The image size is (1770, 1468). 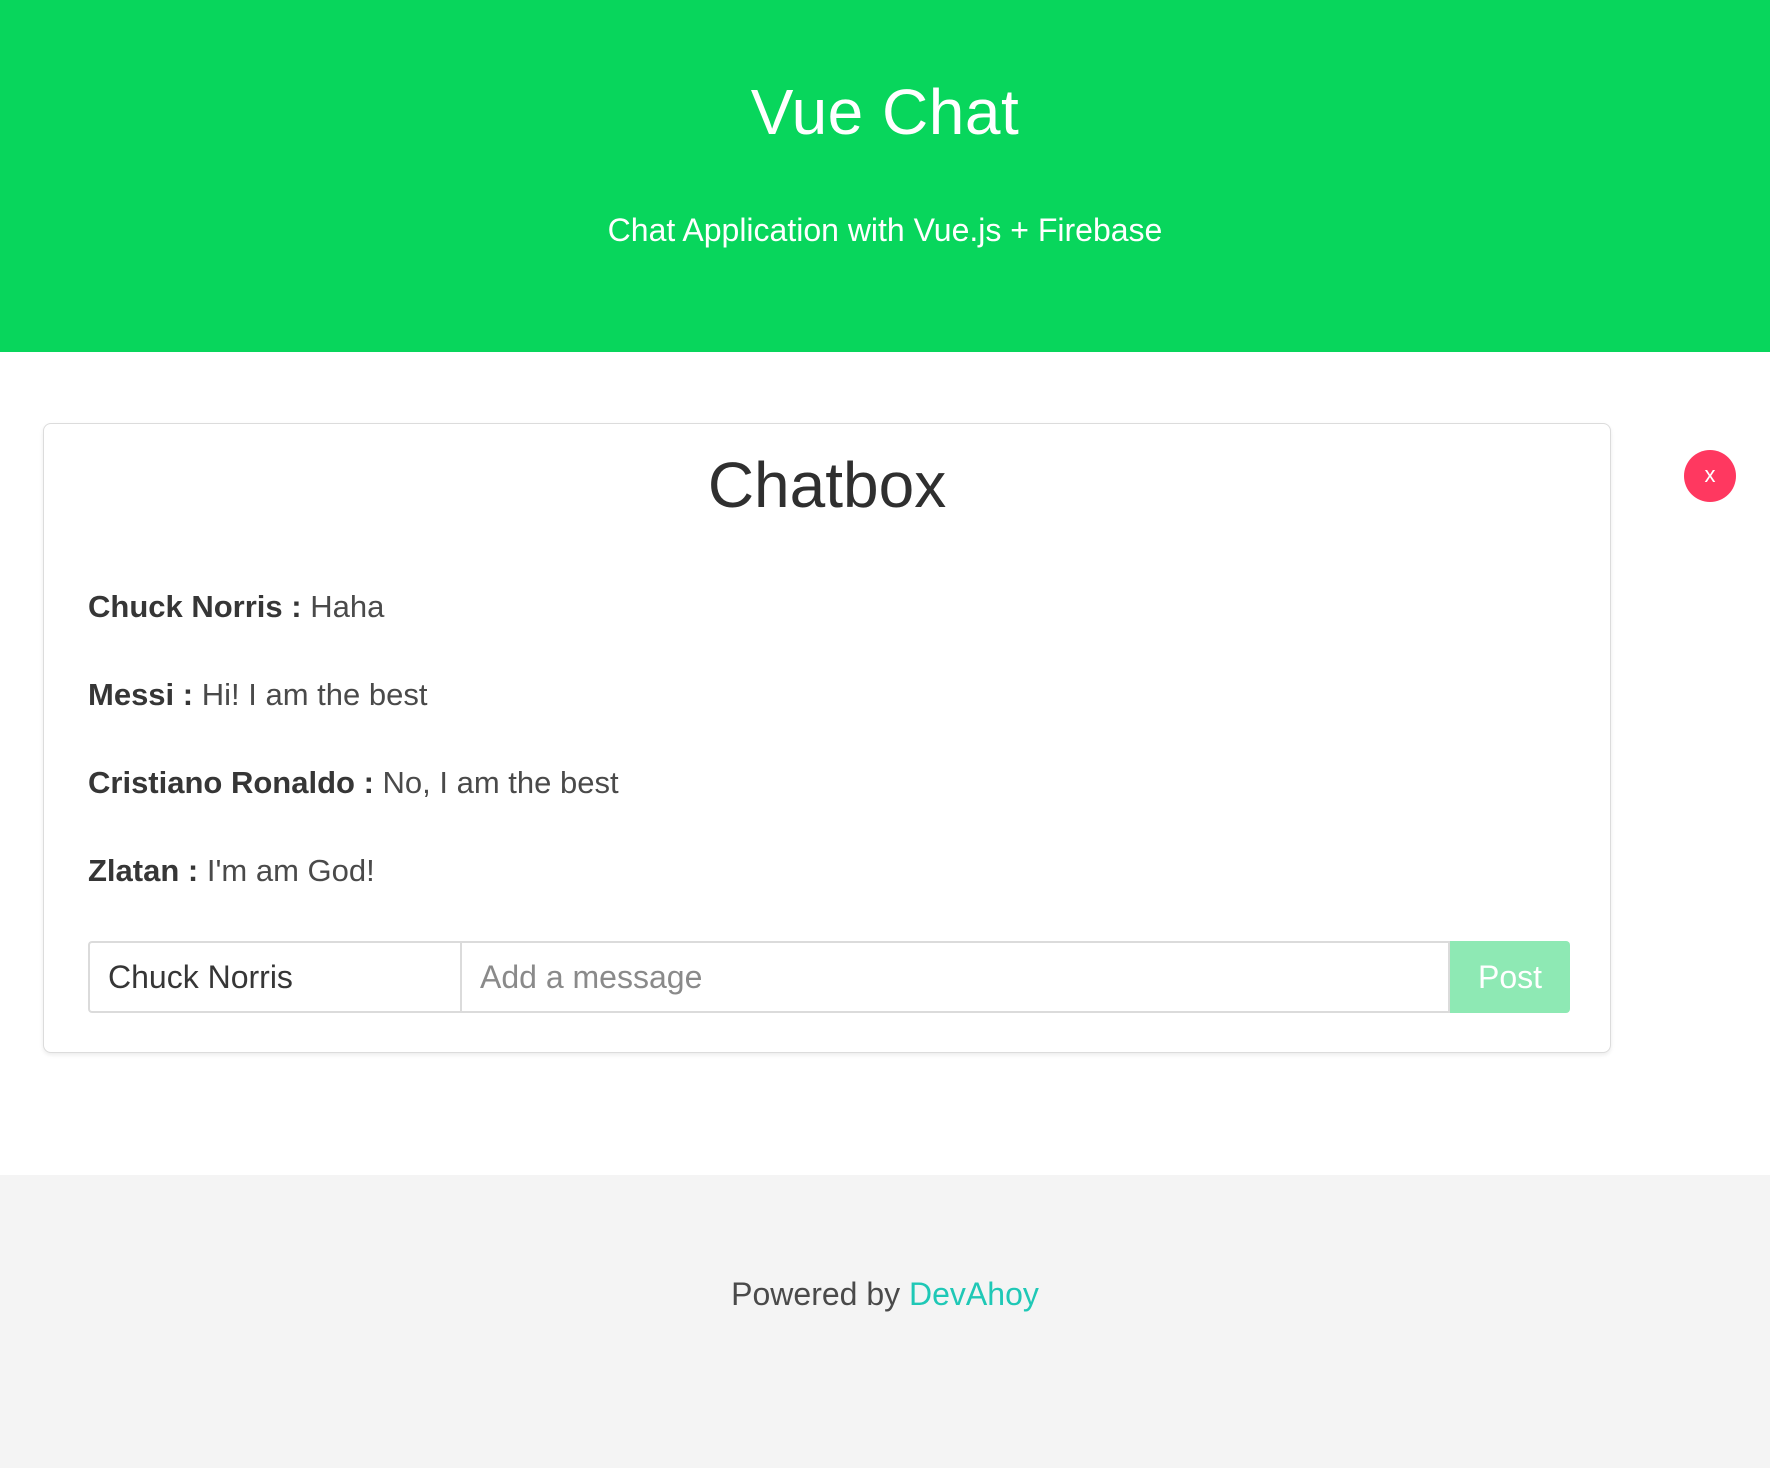 What do you see at coordinates (885, 112) in the screenshot?
I see `app-title: Vue Chat` at bounding box center [885, 112].